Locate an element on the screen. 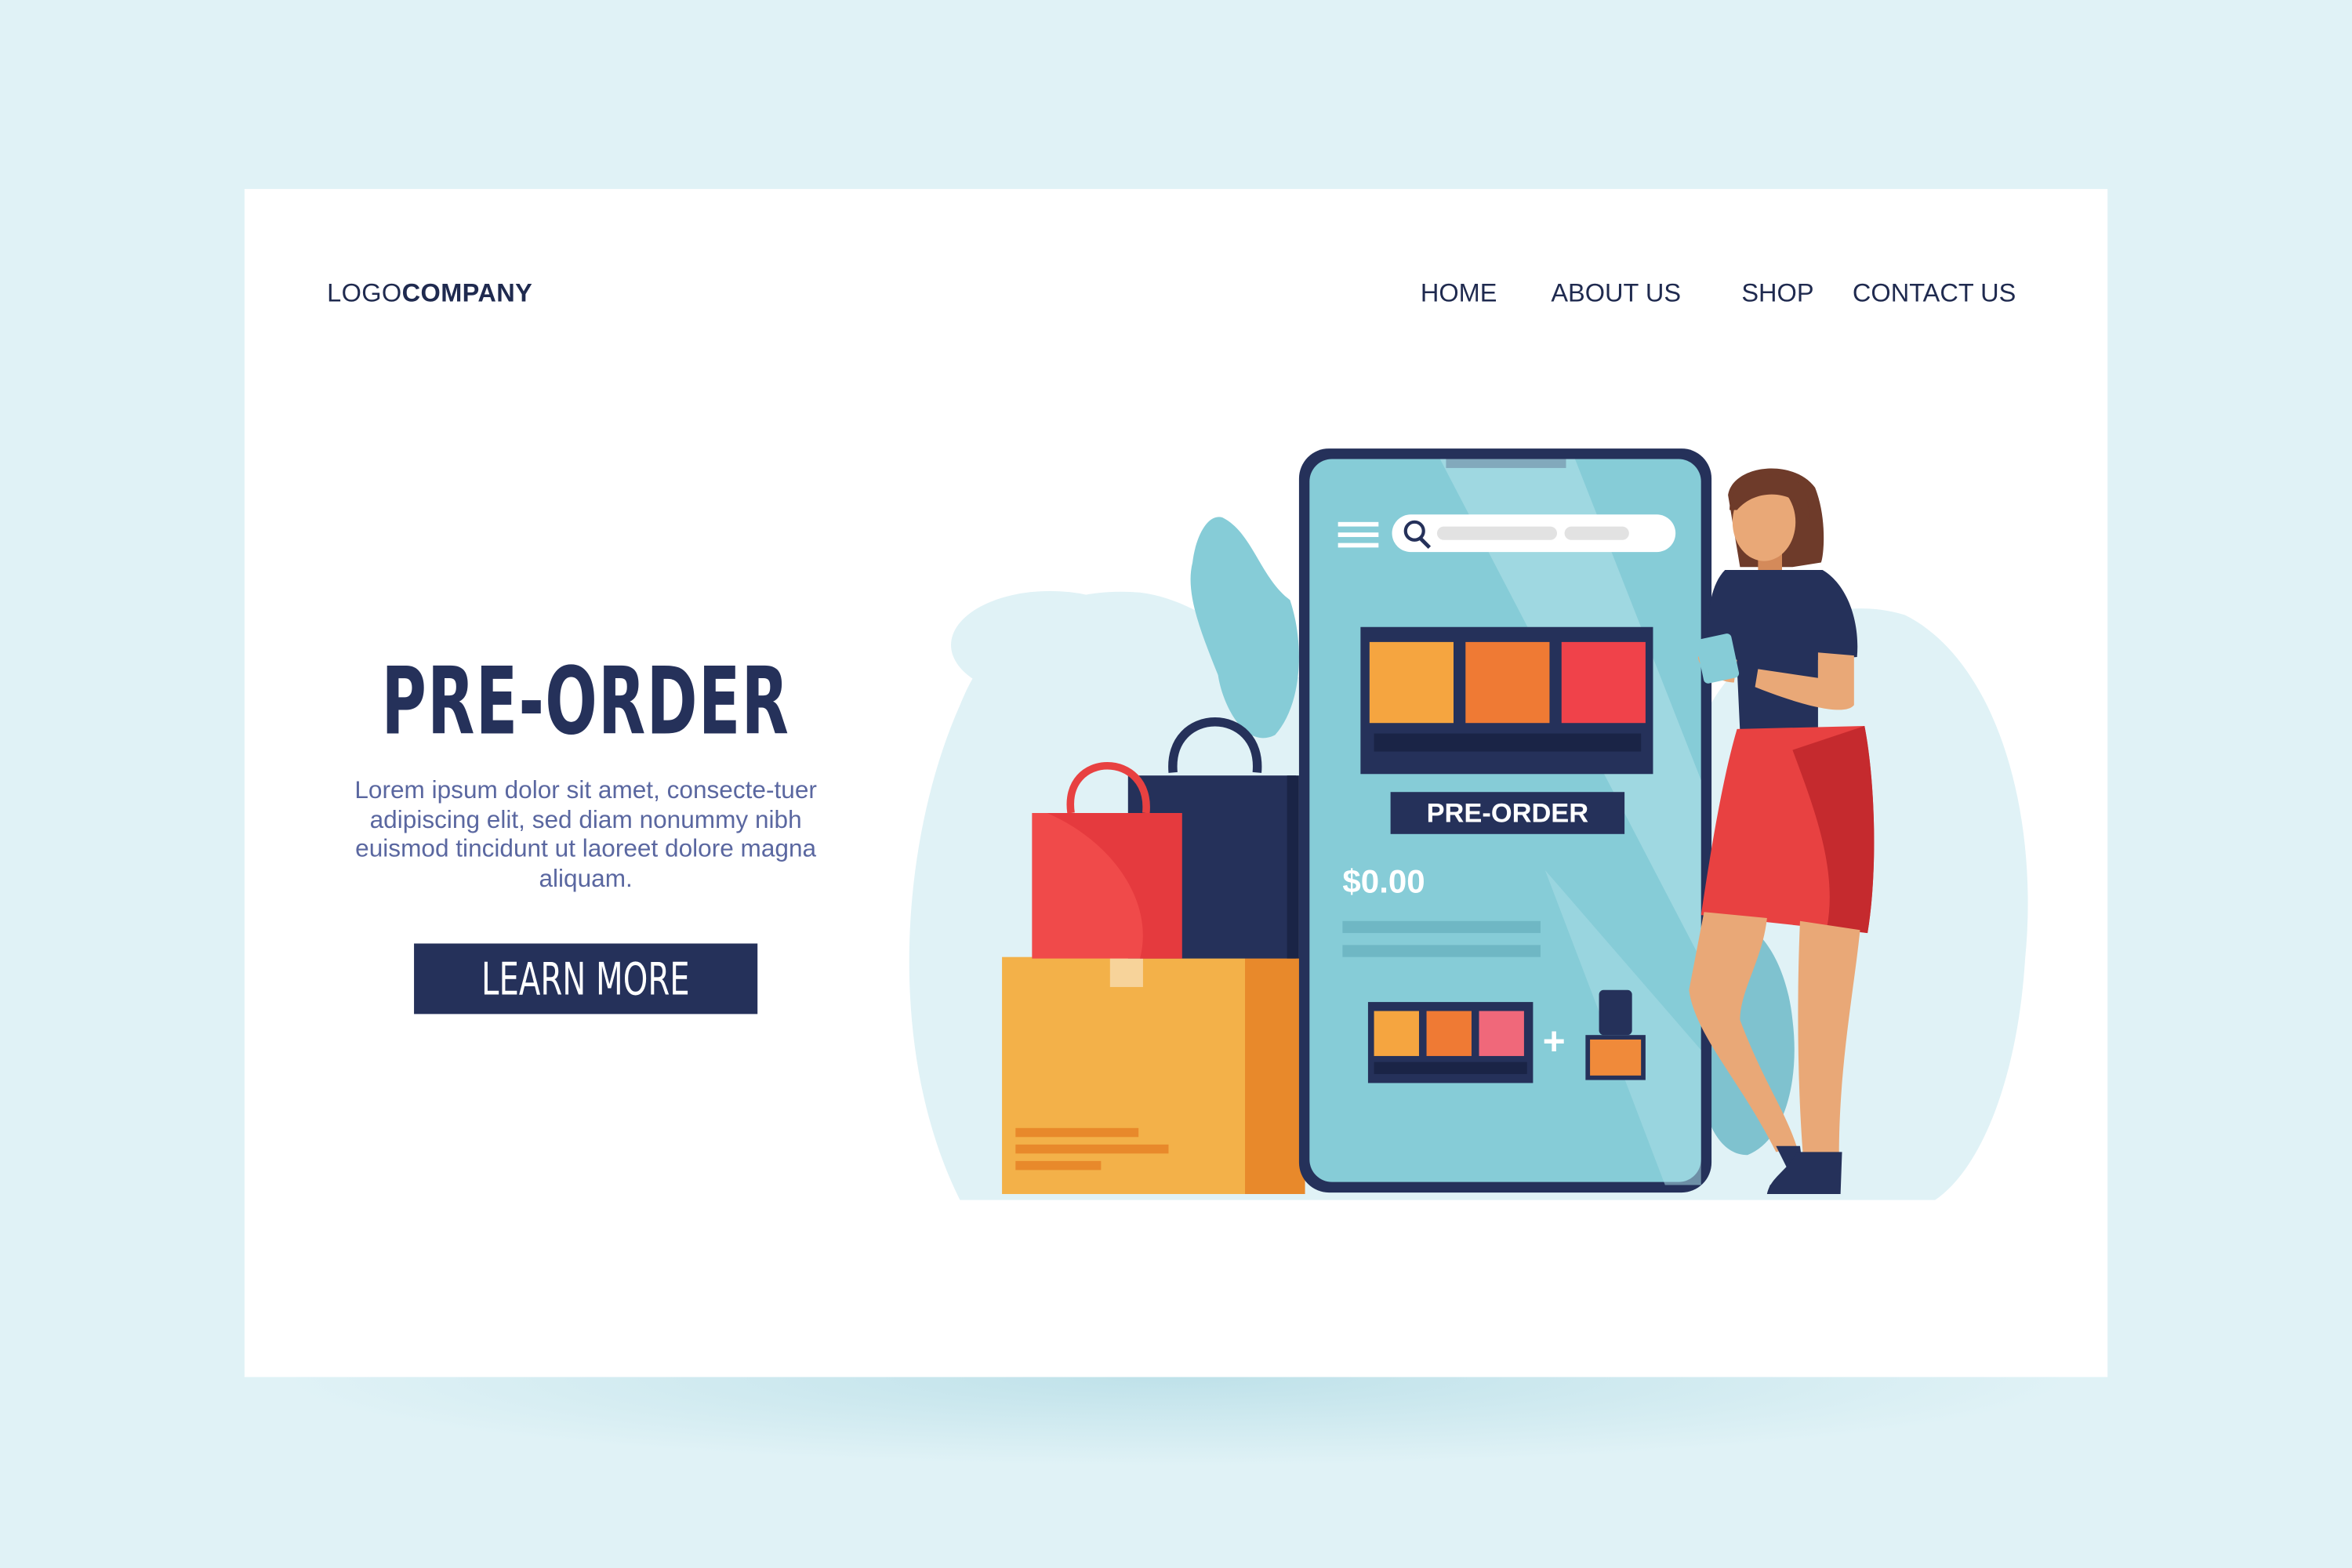  smartphone: PRE-ORDER $0.00 + is located at coordinates (1505, 820).